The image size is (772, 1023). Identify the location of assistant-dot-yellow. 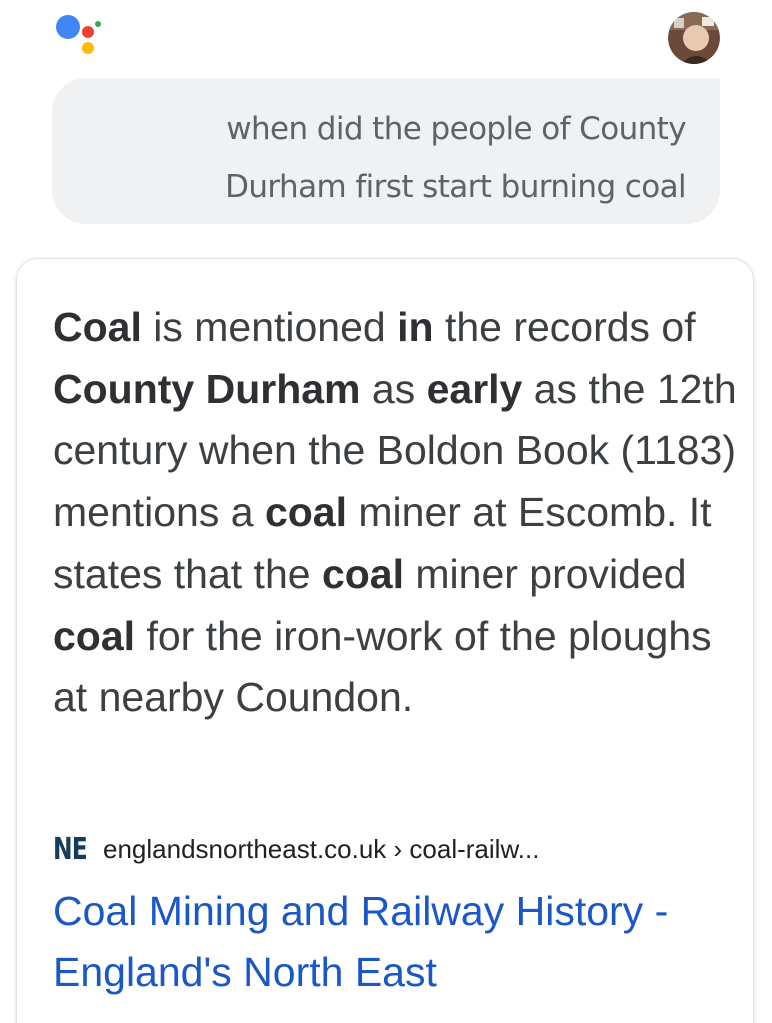
(88, 48).